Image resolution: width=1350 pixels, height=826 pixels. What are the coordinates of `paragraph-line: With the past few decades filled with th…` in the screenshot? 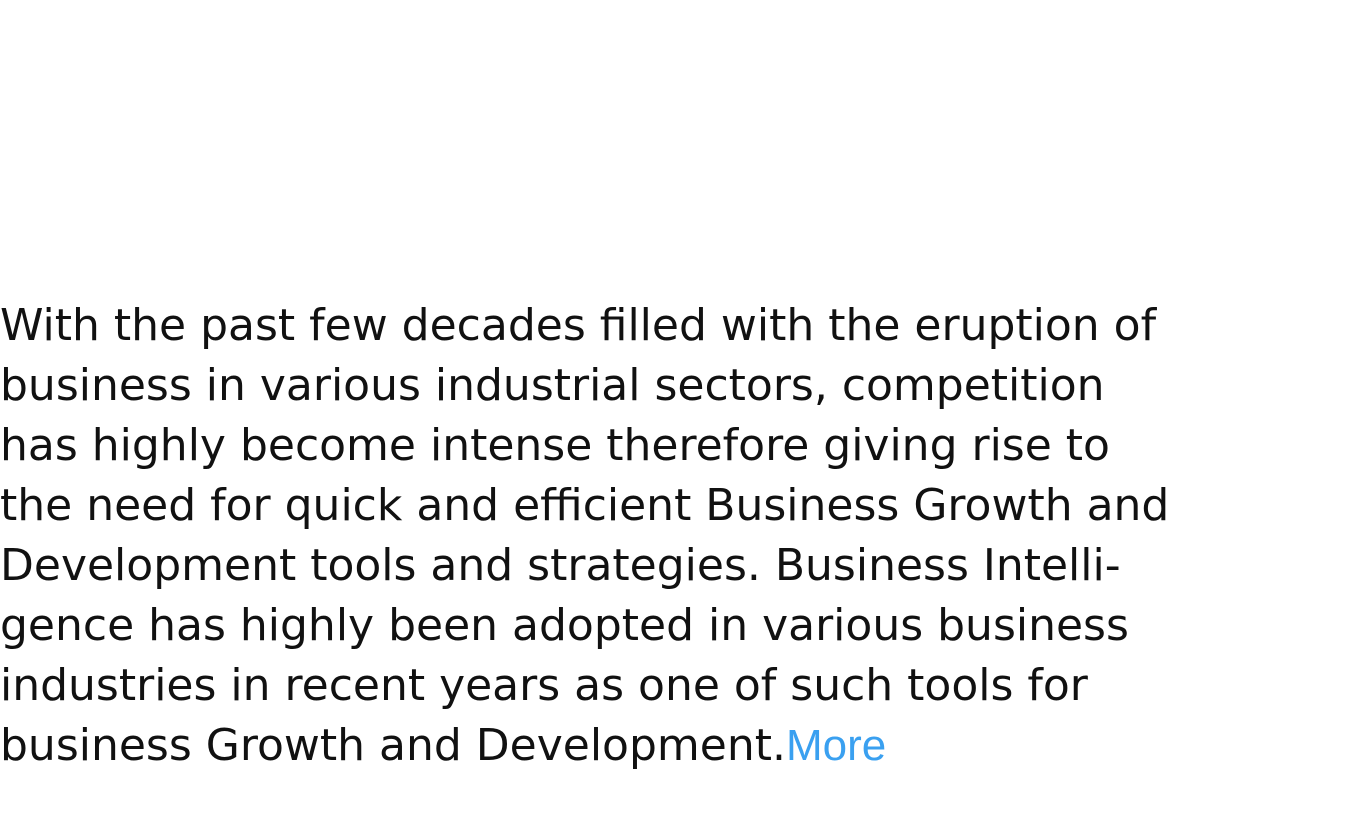 It's located at (578, 325).